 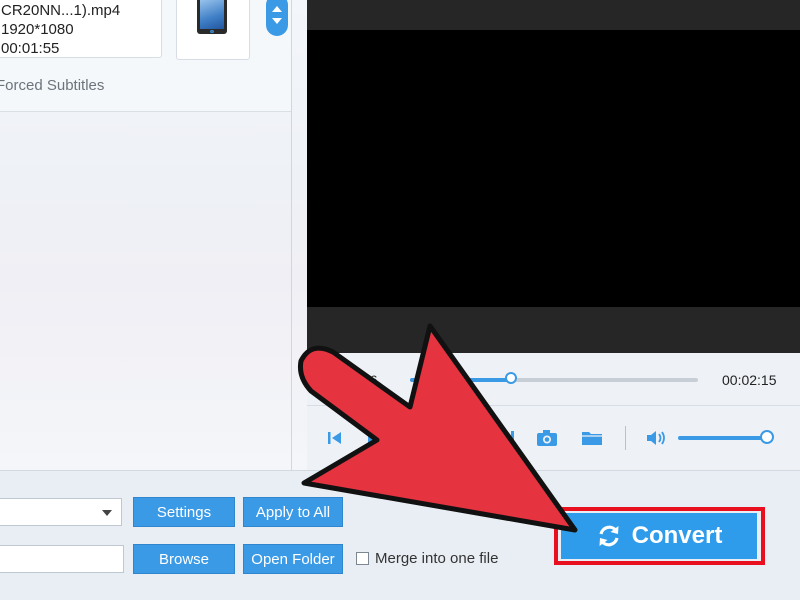 I want to click on controls-separator, so click(x=625, y=438).